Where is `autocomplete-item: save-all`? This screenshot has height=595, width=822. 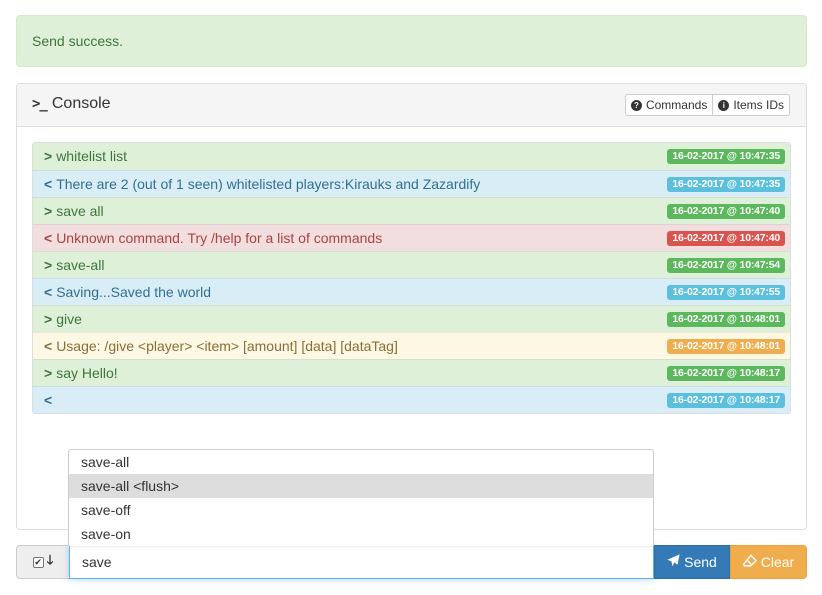 autocomplete-item: save-all is located at coordinates (361, 462).